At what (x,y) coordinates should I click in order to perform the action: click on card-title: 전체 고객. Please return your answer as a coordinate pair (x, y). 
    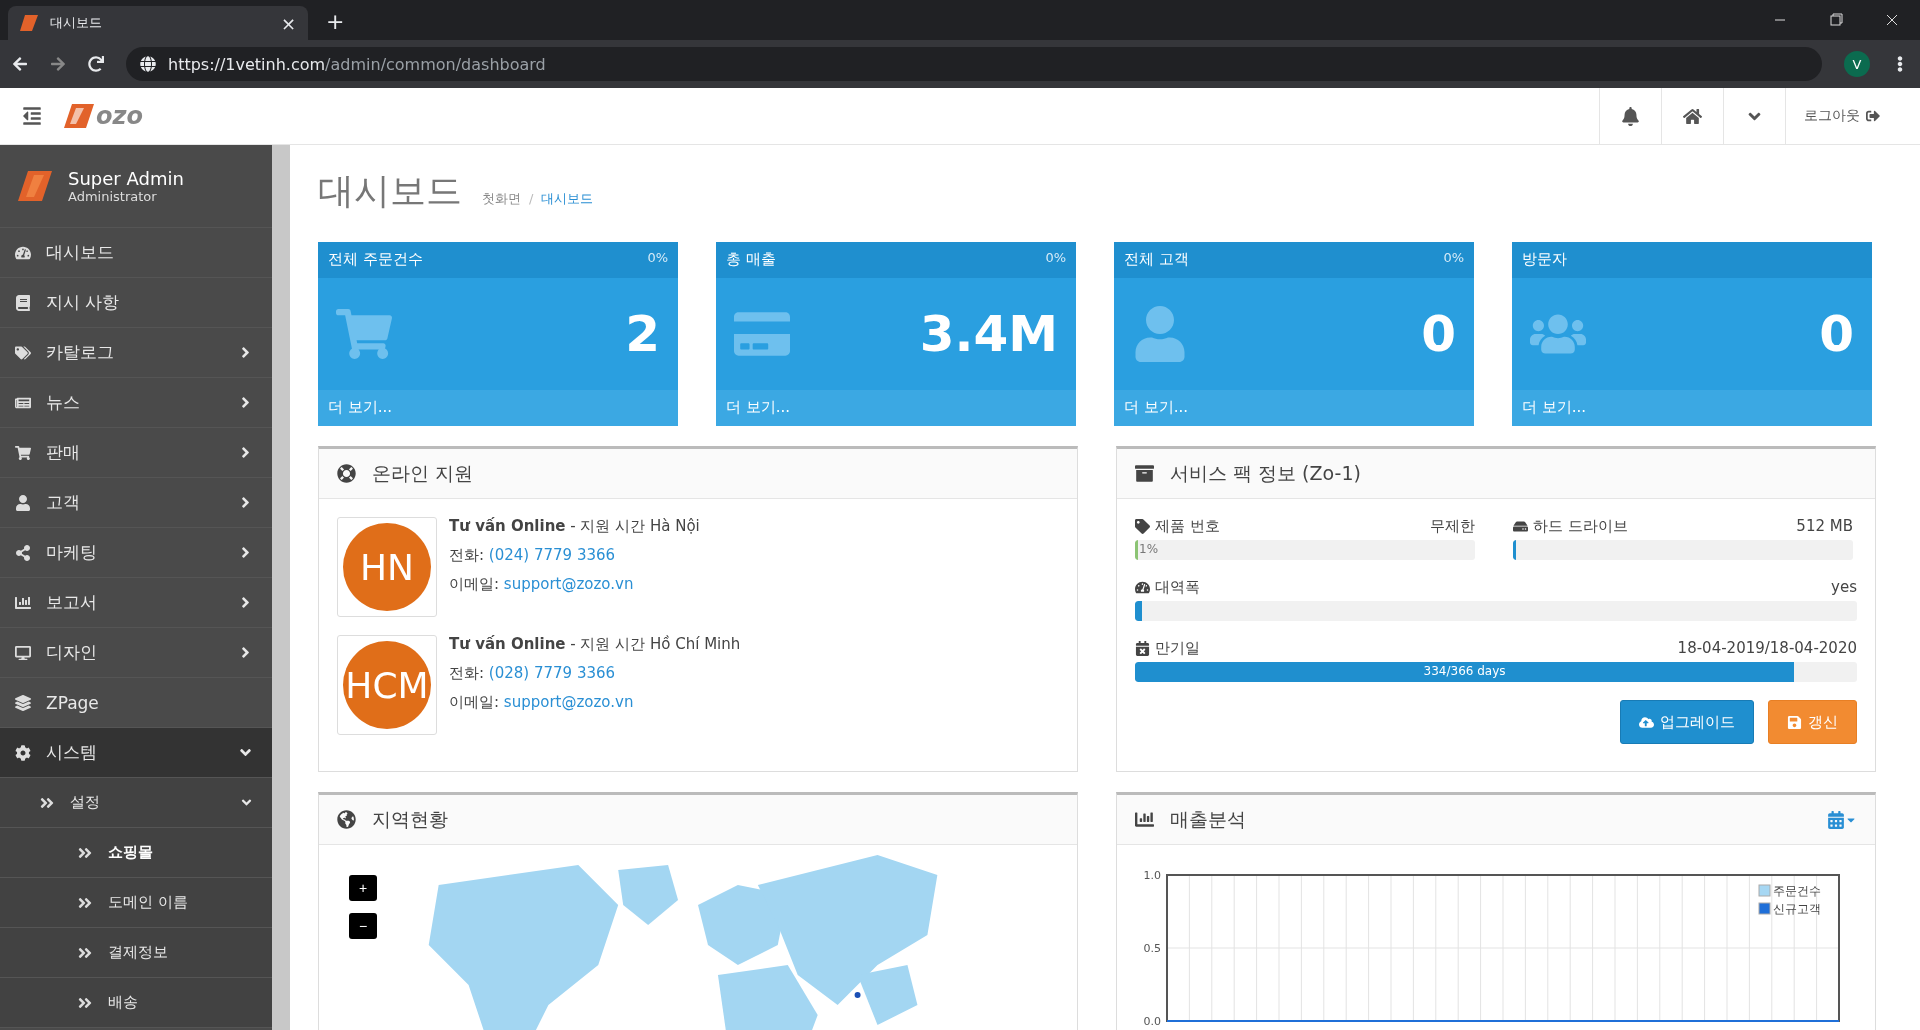
    Looking at the image, I should click on (1156, 260).